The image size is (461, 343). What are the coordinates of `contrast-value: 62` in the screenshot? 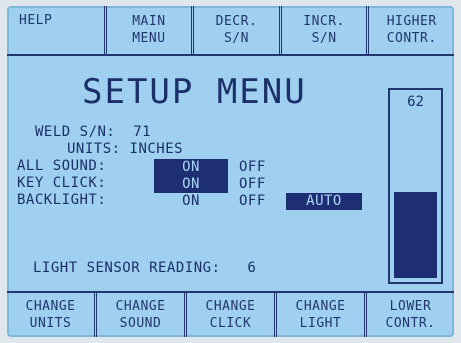 It's located at (415, 102).